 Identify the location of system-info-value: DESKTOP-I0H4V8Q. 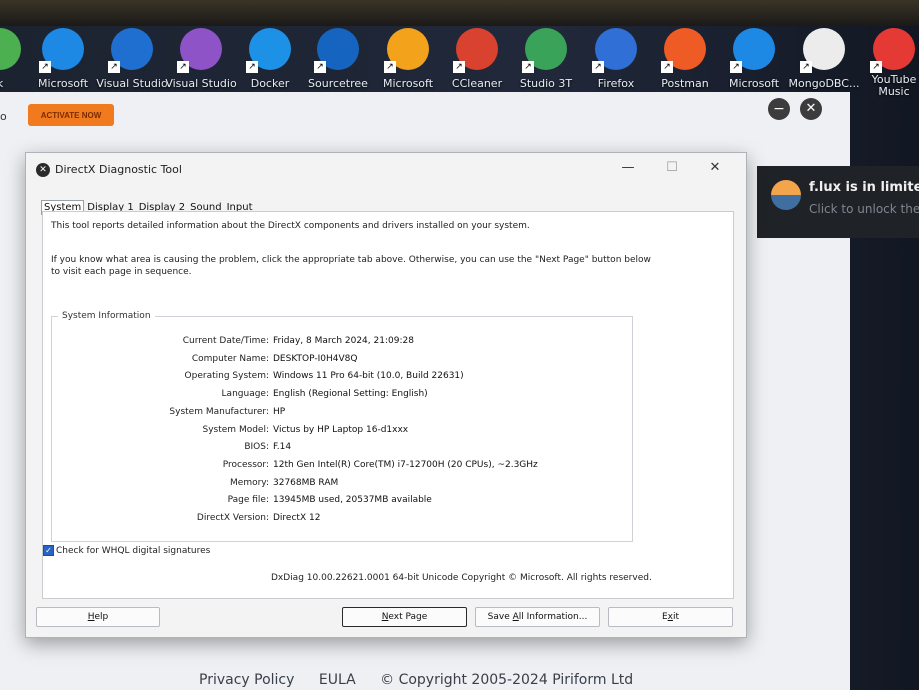
(315, 358).